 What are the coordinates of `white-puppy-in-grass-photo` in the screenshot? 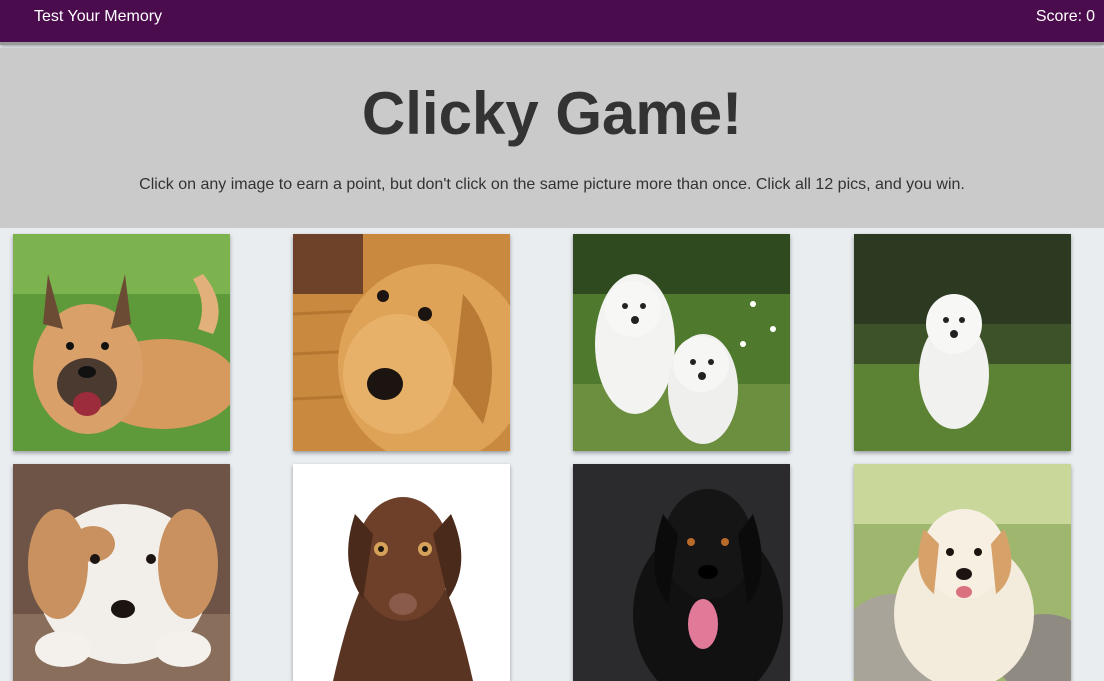 It's located at (962, 342).